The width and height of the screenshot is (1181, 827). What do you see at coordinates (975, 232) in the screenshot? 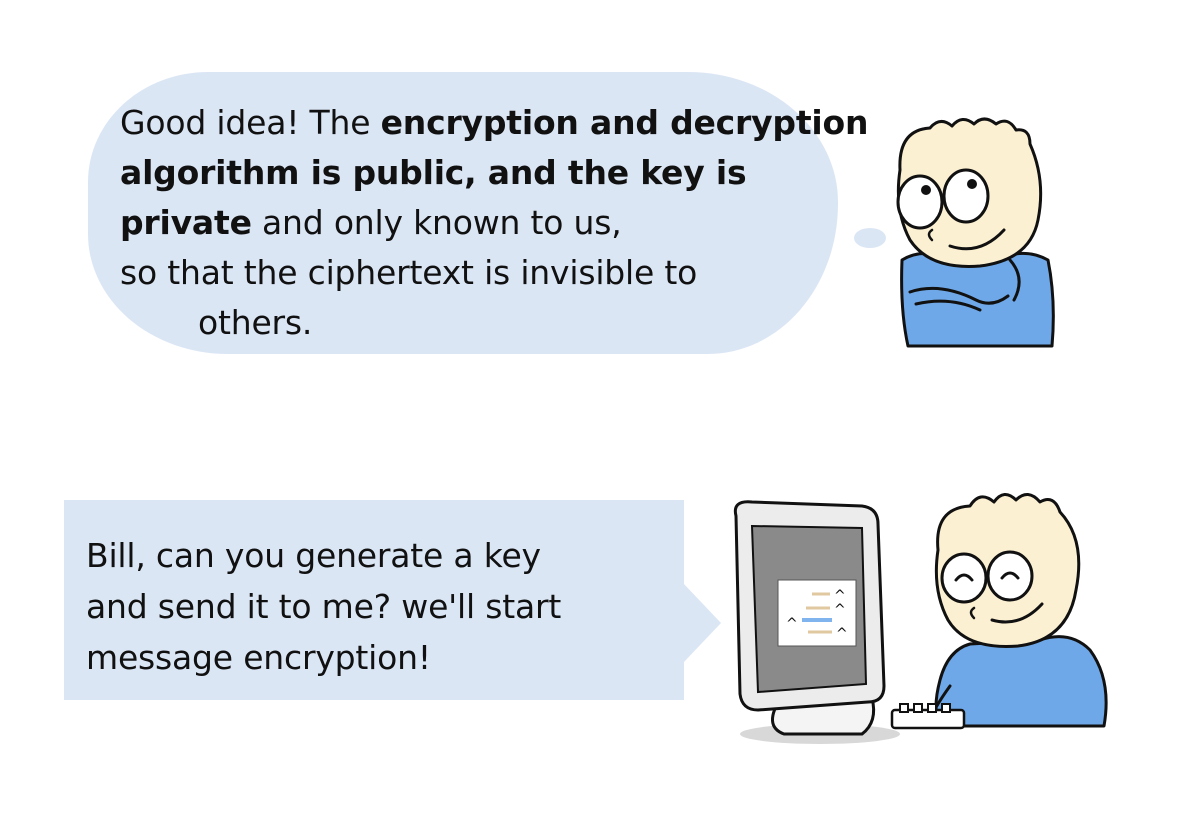
I see `thinking-boy-illustration` at bounding box center [975, 232].